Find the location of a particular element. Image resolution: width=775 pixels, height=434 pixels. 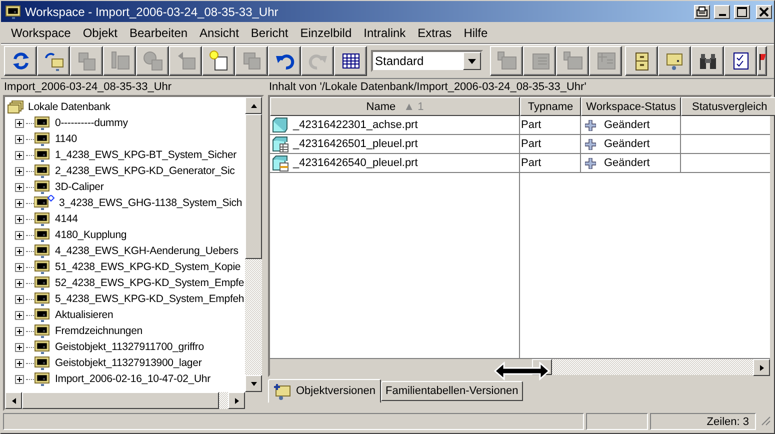

maximize-icon is located at coordinates (742, 12).